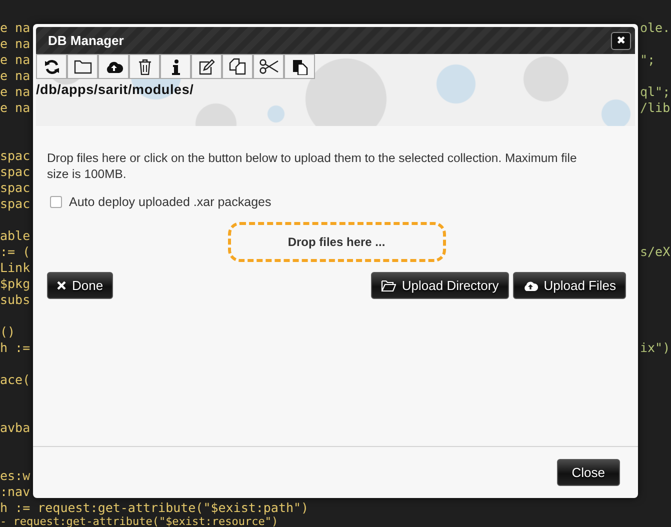  What do you see at coordinates (655, 91) in the screenshot?
I see `code-line: ql";` at bounding box center [655, 91].